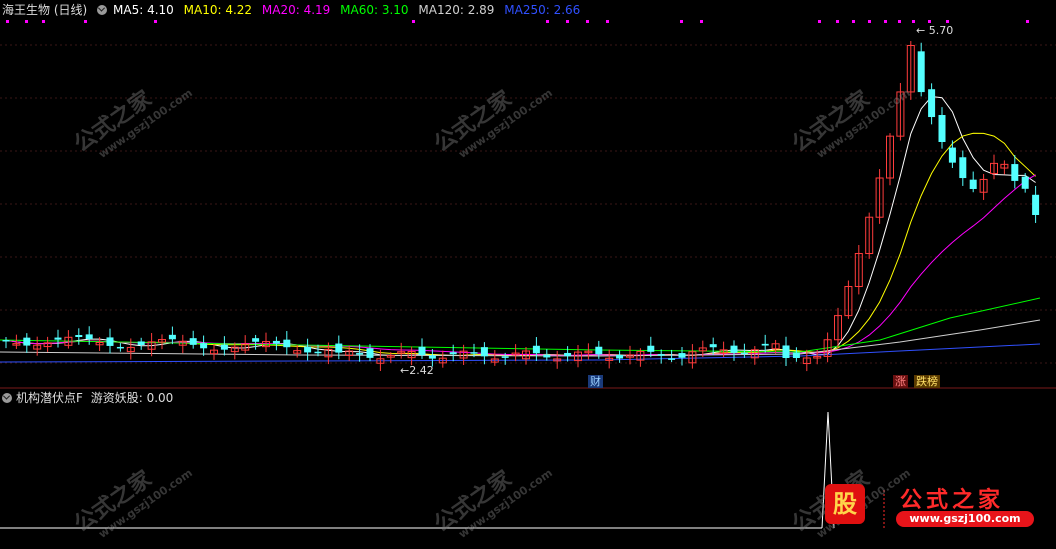 The width and height of the screenshot is (1056, 549). I want to click on sub-header: 机构潜伏点F 游资妖股: 0.00, so click(87, 398).